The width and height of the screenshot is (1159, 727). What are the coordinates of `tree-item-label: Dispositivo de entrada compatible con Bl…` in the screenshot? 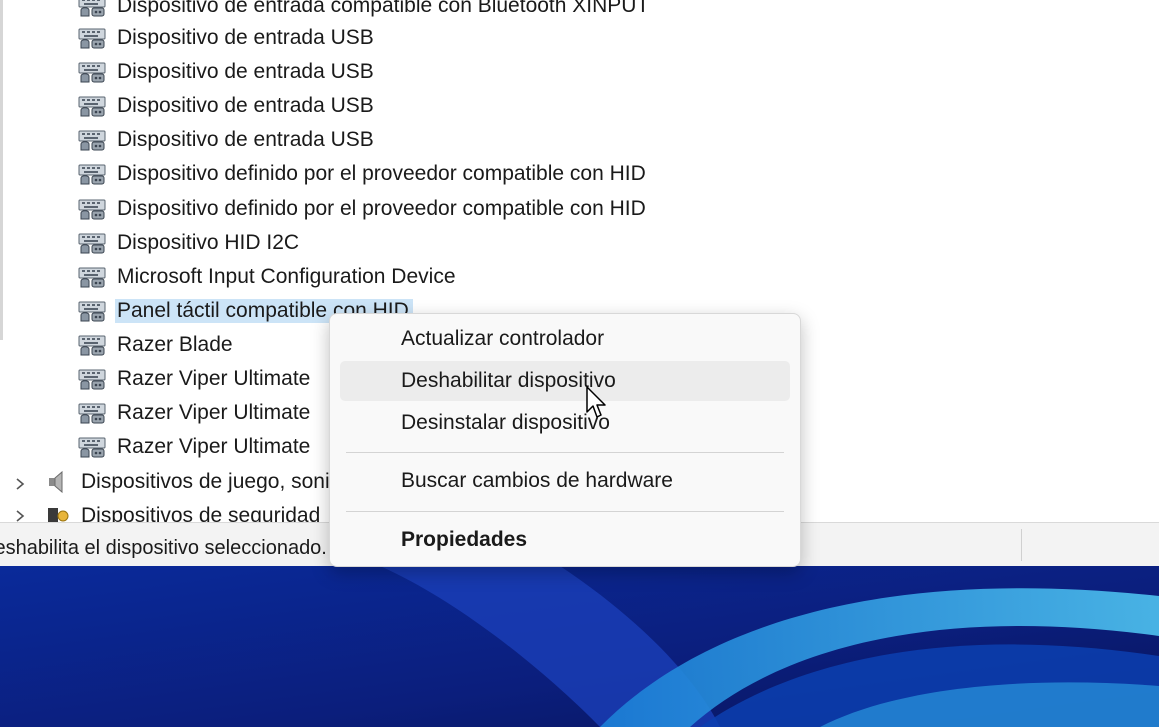 It's located at (383, 8).